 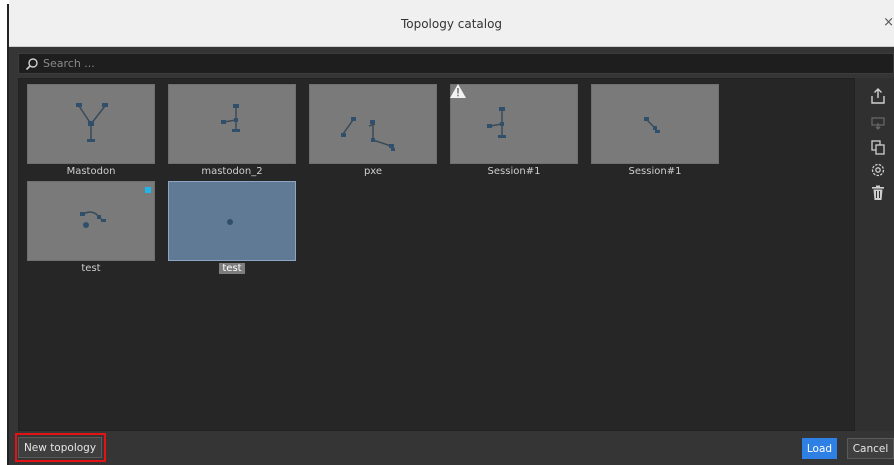 What do you see at coordinates (878, 96) in the screenshot?
I see `export-icon` at bounding box center [878, 96].